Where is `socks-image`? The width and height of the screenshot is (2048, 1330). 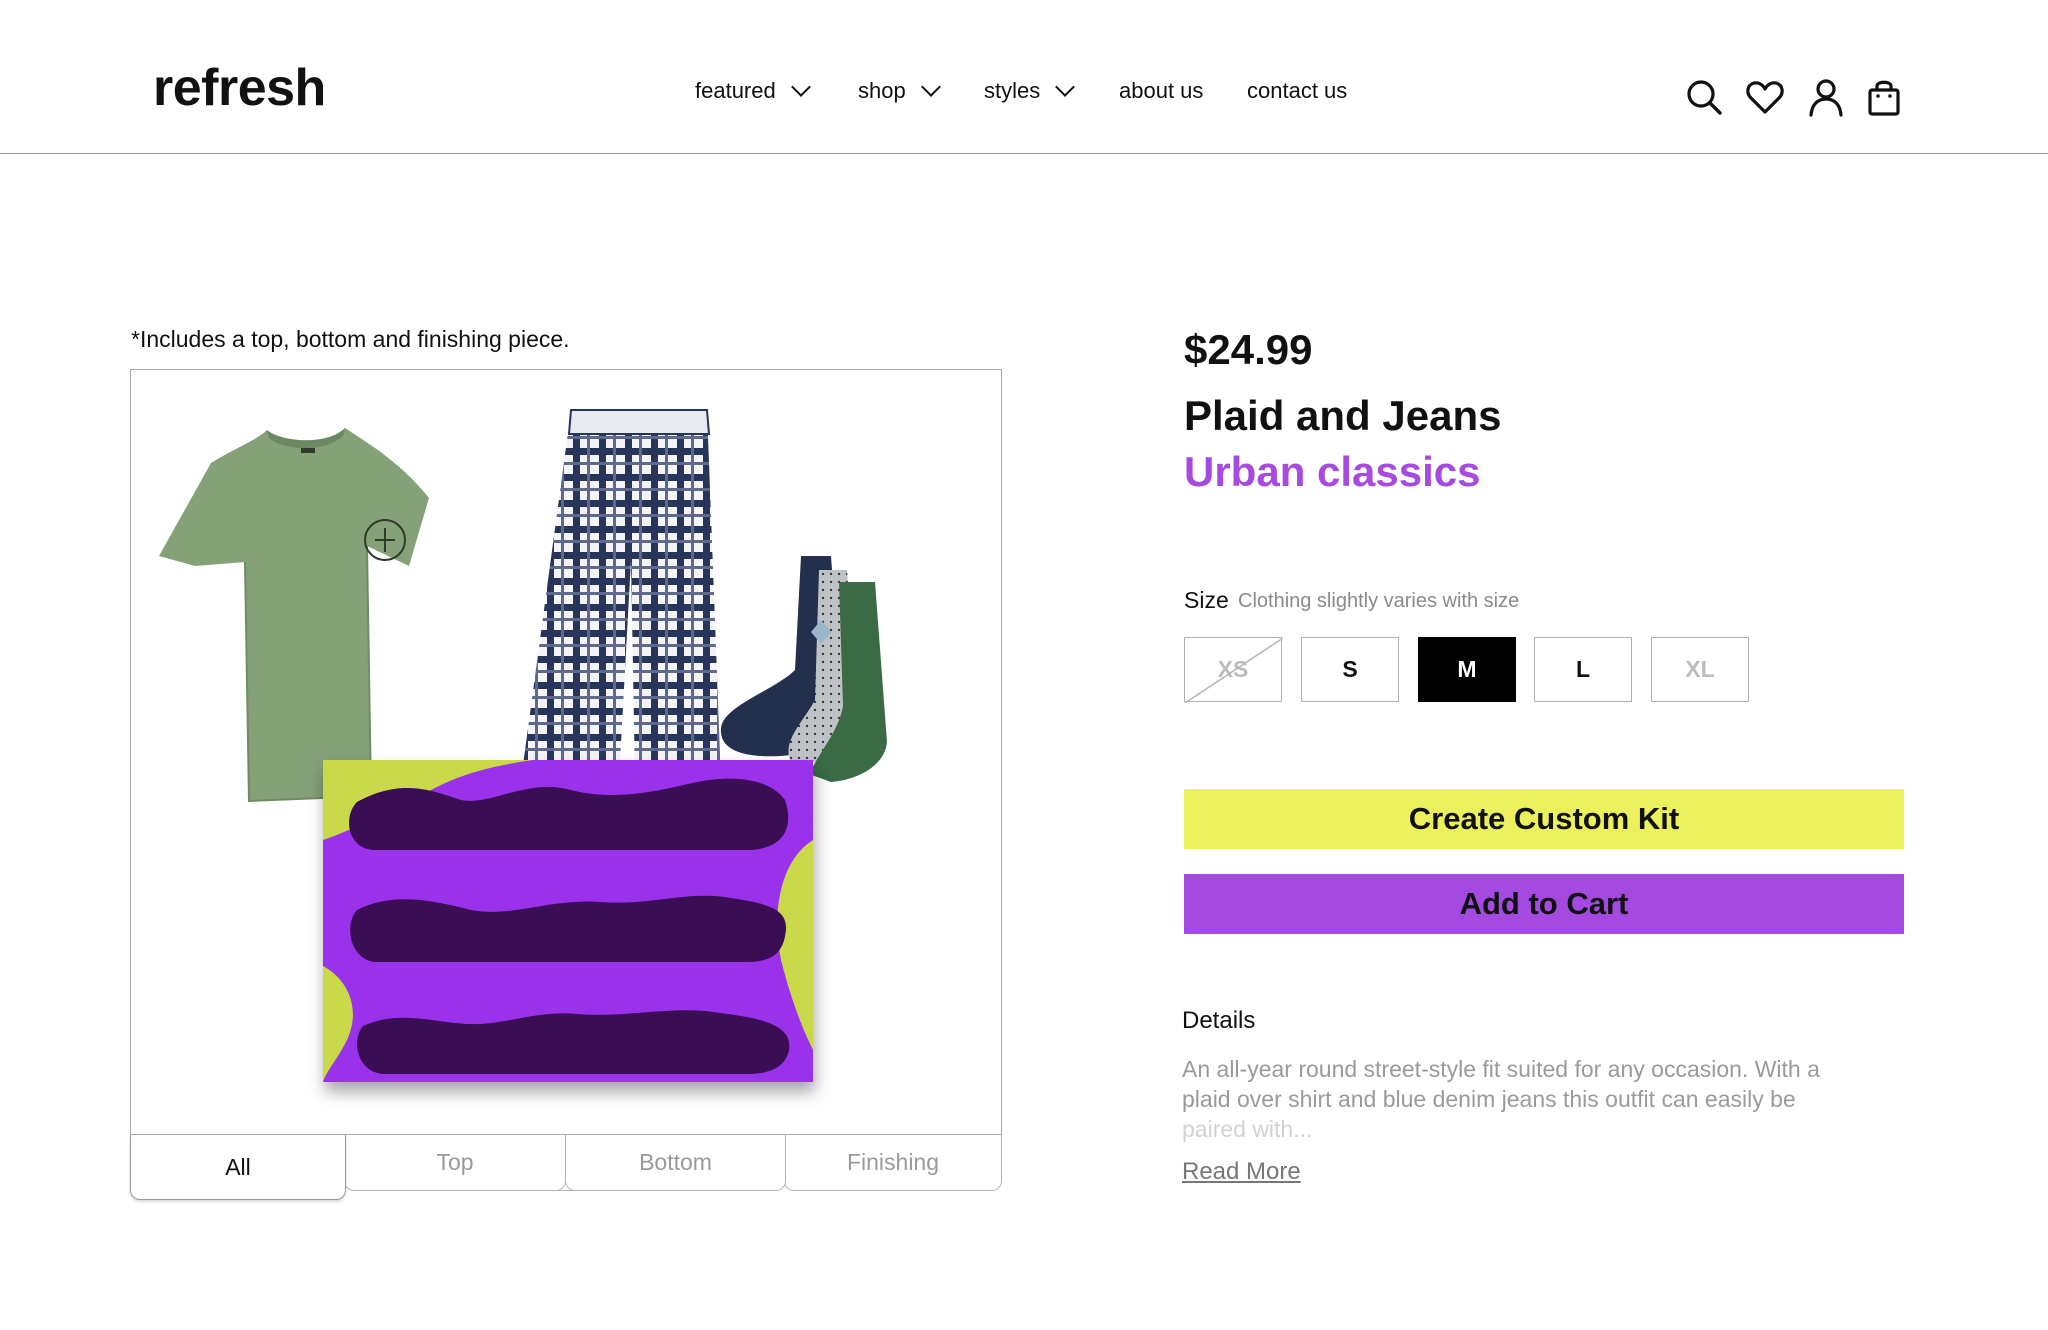 socks-image is located at coordinates (803, 669).